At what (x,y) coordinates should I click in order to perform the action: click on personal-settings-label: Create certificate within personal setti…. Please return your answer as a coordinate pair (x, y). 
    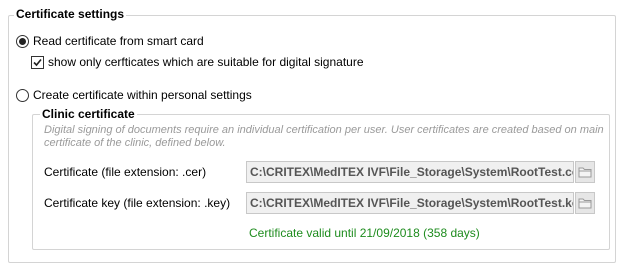
    Looking at the image, I should click on (142, 95).